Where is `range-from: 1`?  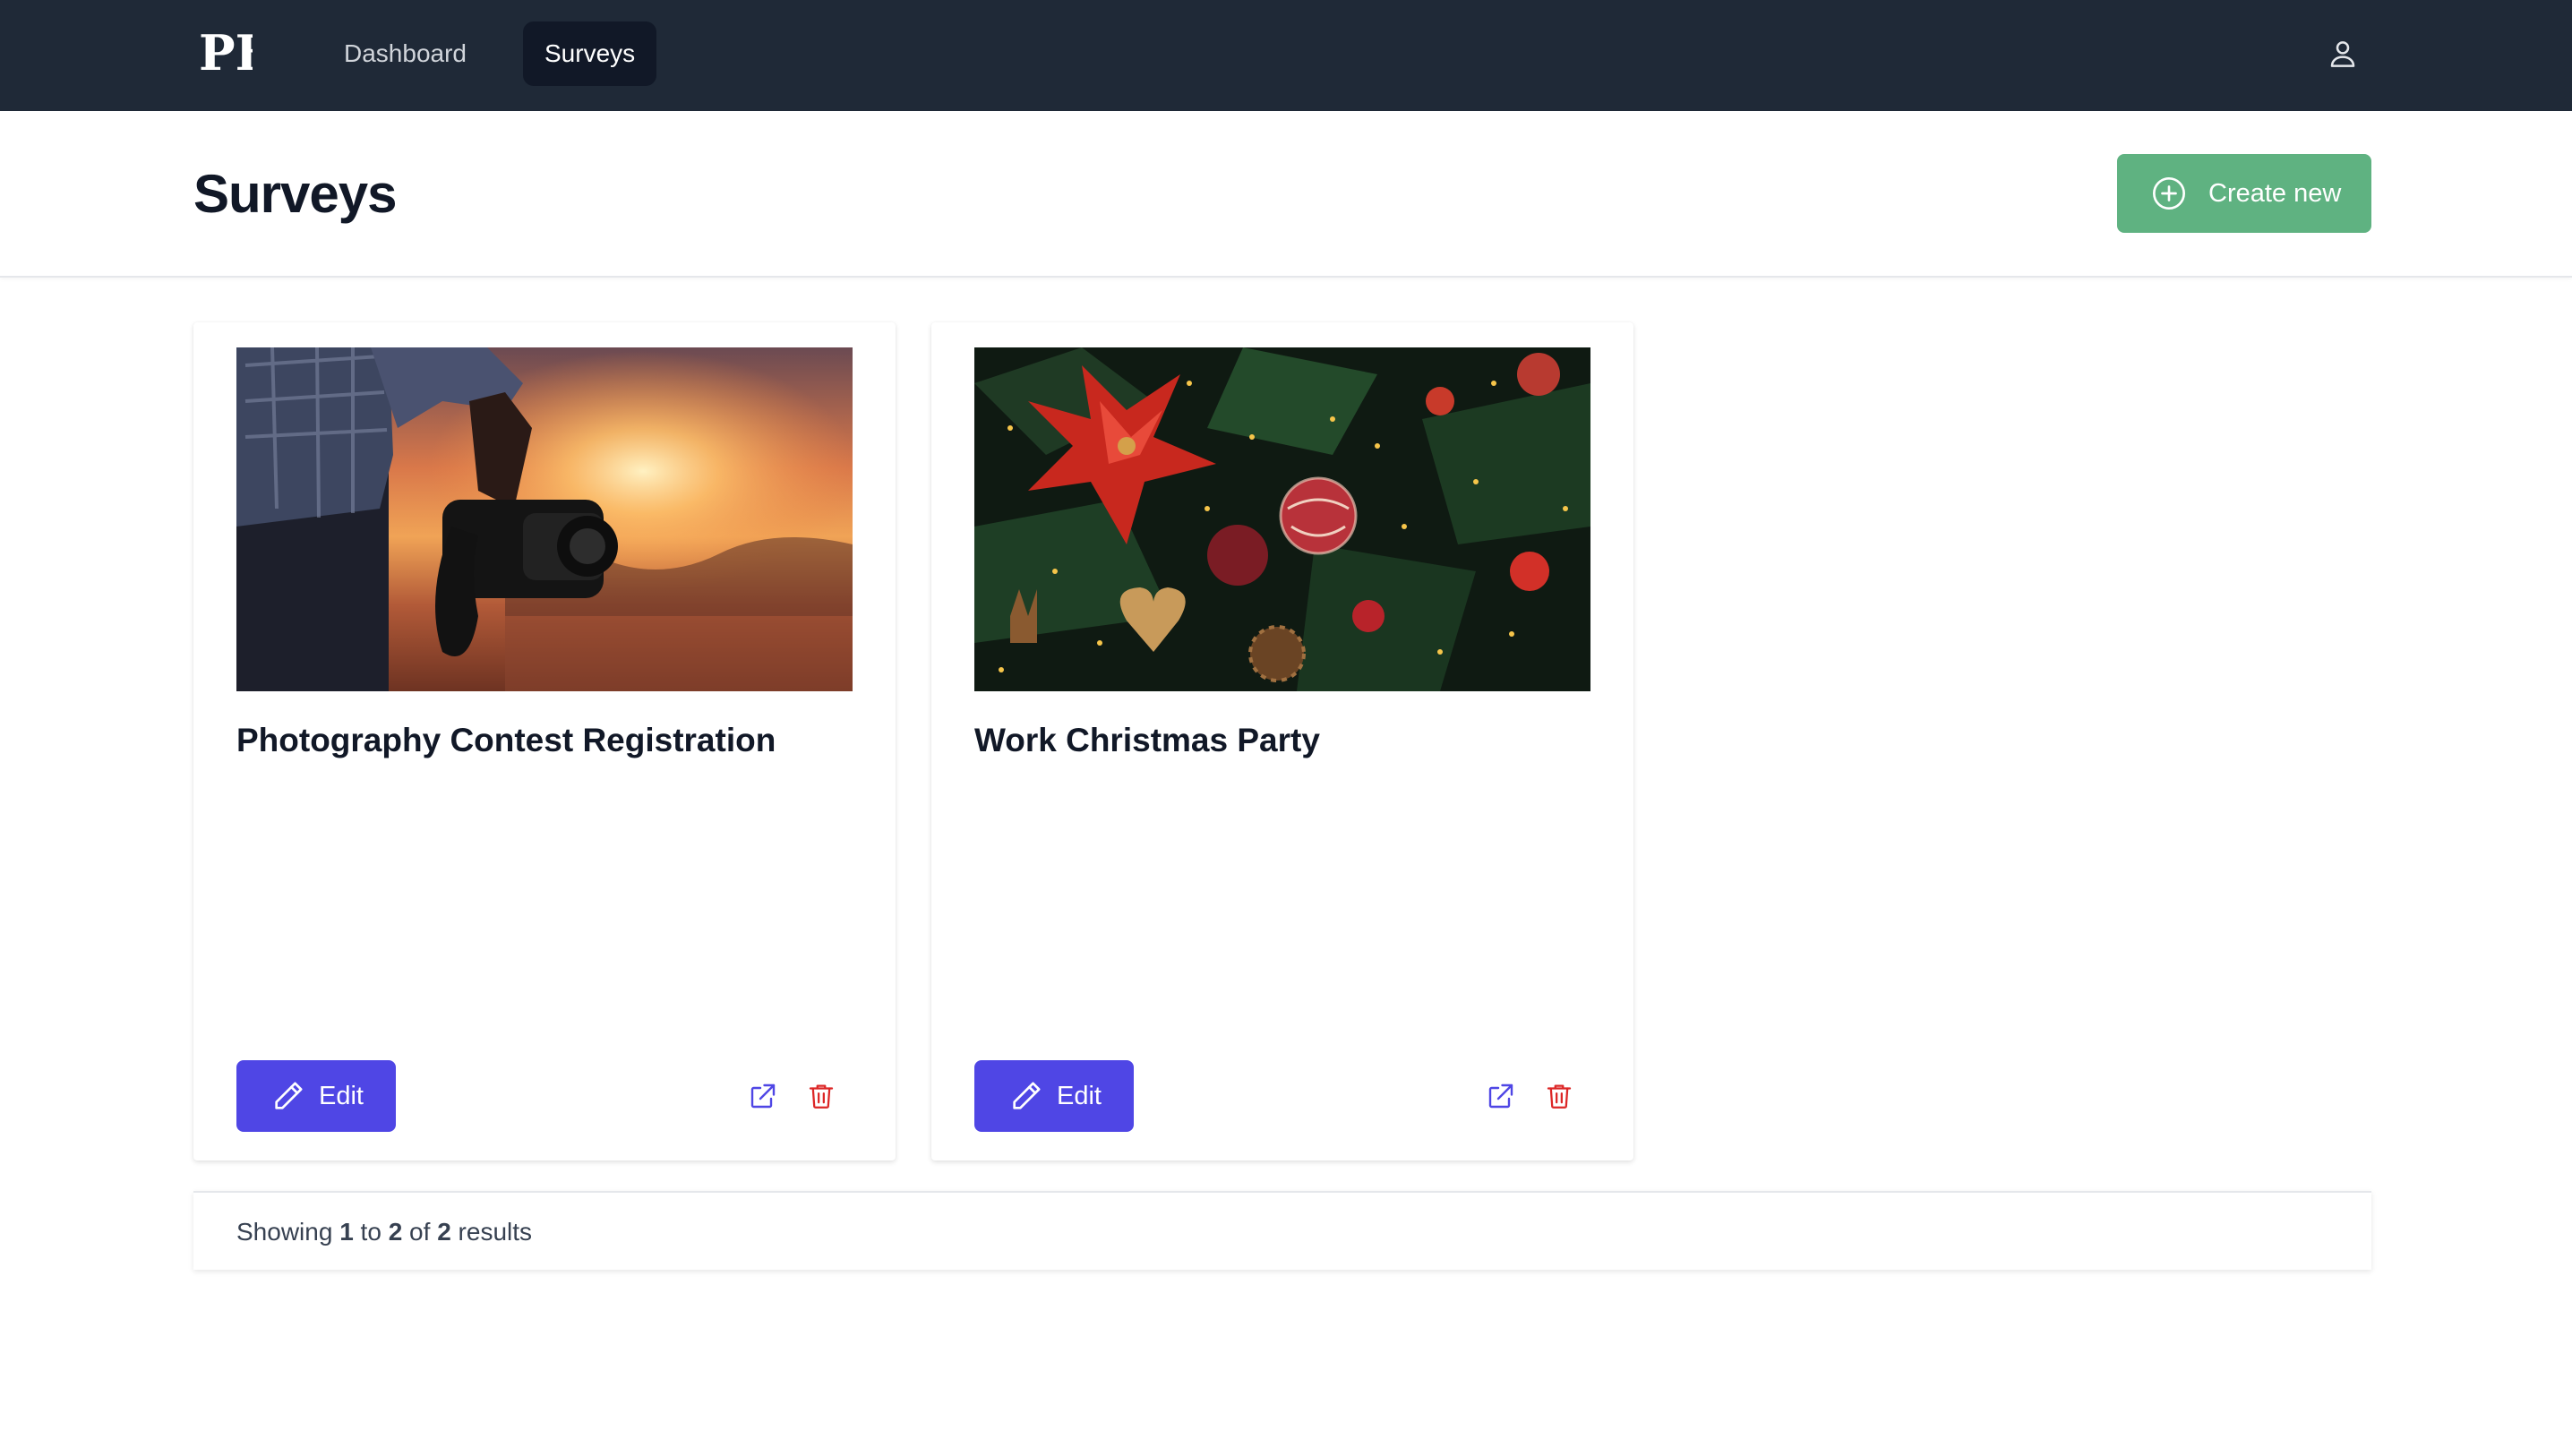
range-from: 1 is located at coordinates (347, 1232).